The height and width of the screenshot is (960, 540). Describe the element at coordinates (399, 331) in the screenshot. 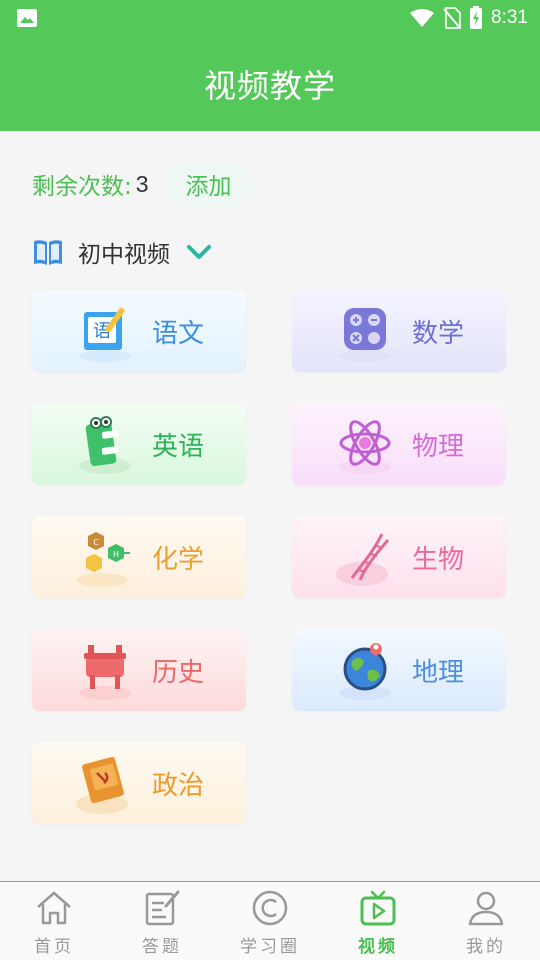

I see `subject-card-math: 数学` at that location.